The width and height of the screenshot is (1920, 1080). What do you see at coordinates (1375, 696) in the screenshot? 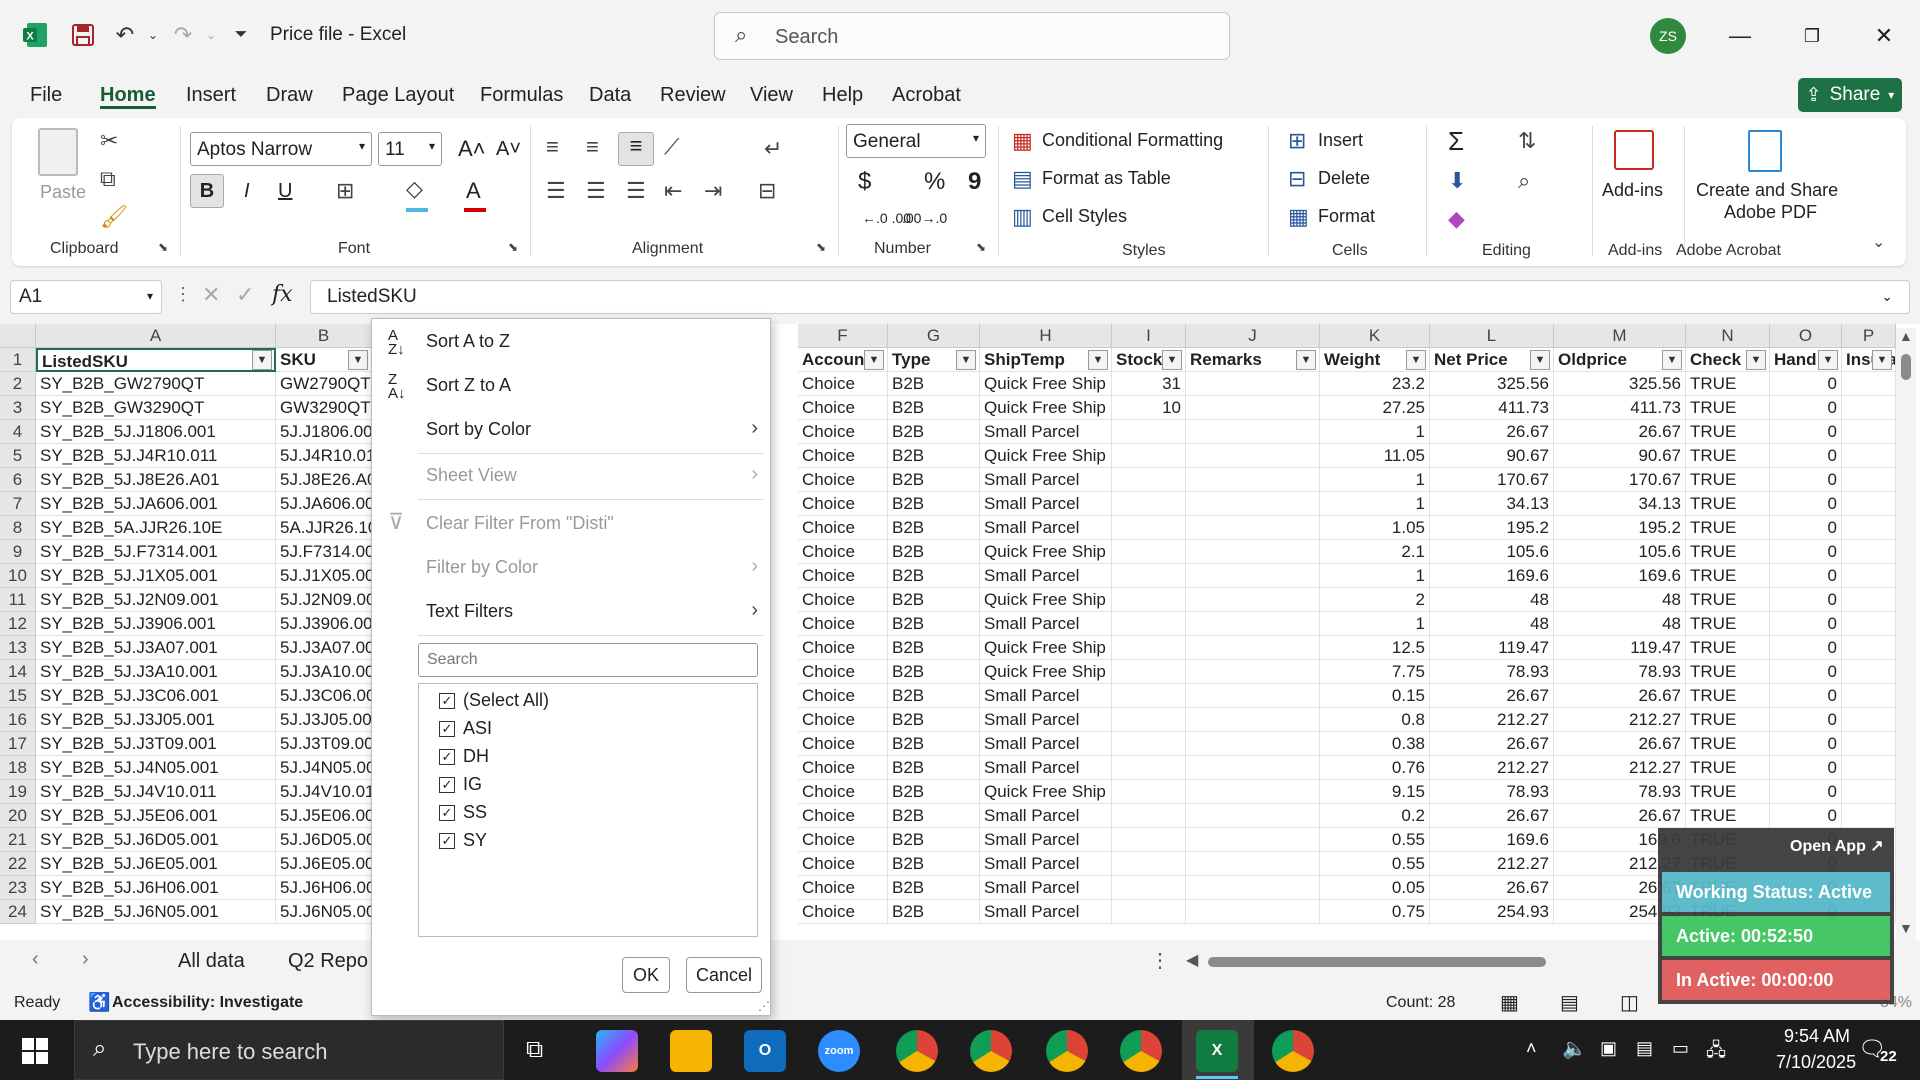
I see `table-cell: 0.15` at bounding box center [1375, 696].